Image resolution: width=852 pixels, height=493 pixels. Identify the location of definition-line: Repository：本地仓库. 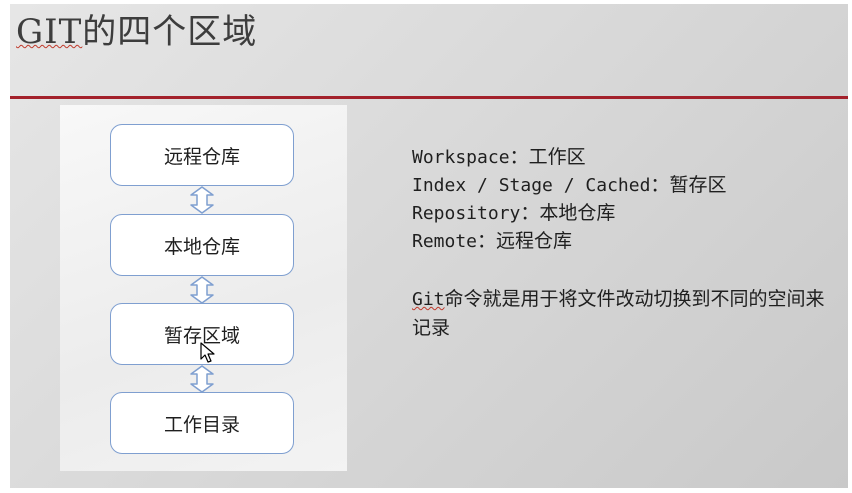
(624, 213).